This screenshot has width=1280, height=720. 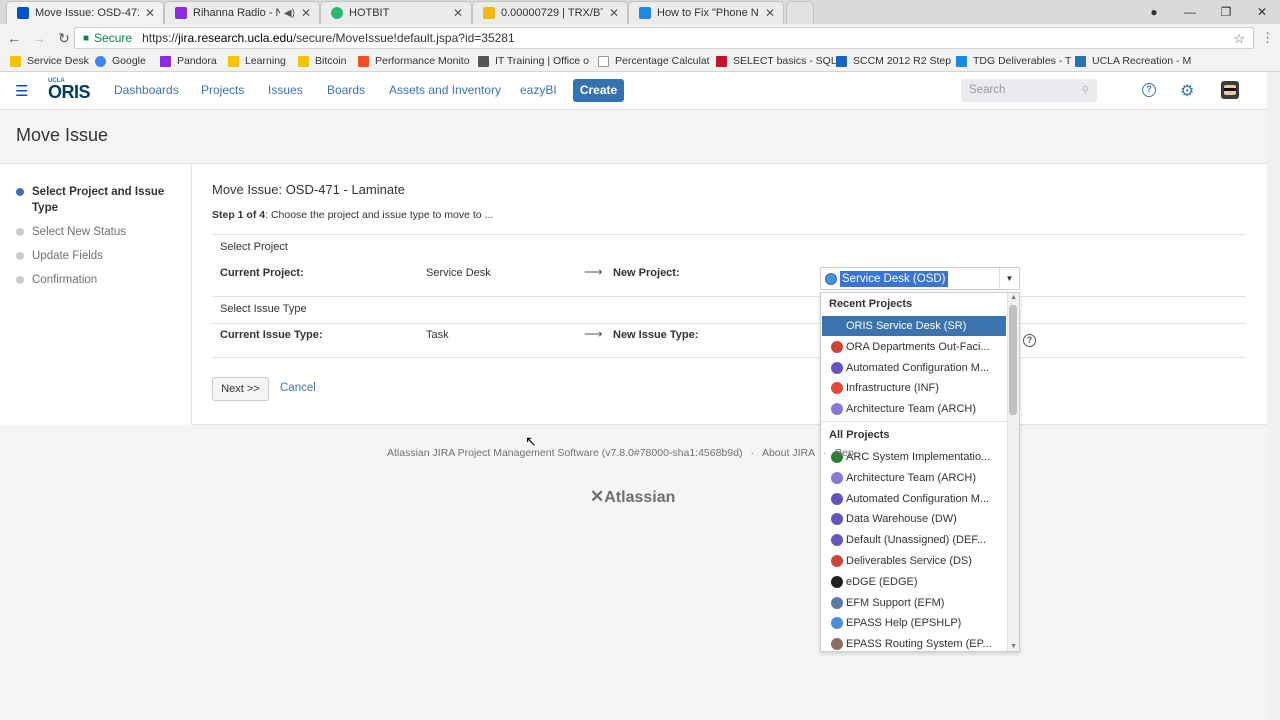 I want to click on page-scrollbar, so click(x=1273, y=396).